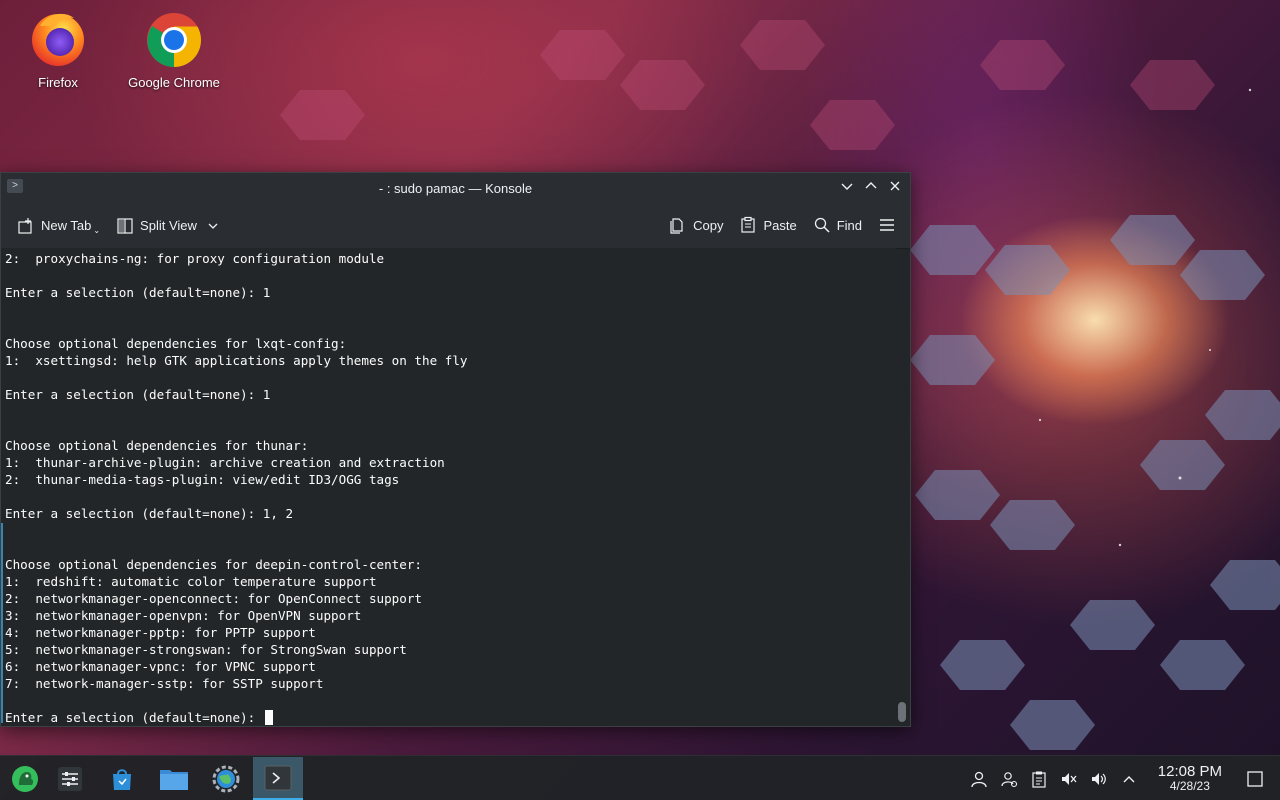  I want to click on user-switch-icon, so click(1009, 779).